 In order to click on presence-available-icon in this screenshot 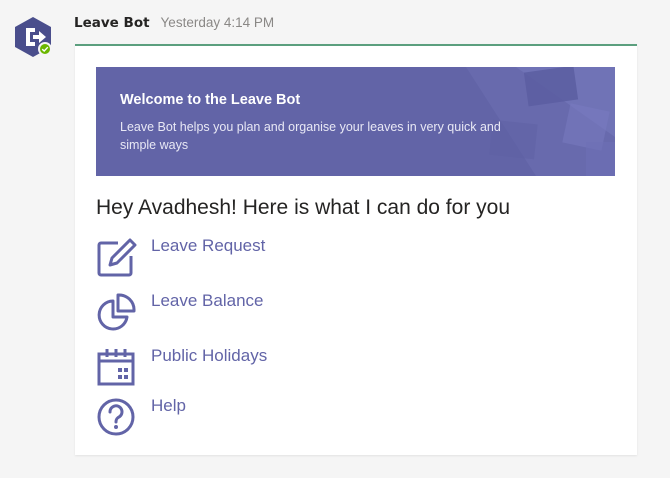, I will do `click(45, 49)`.